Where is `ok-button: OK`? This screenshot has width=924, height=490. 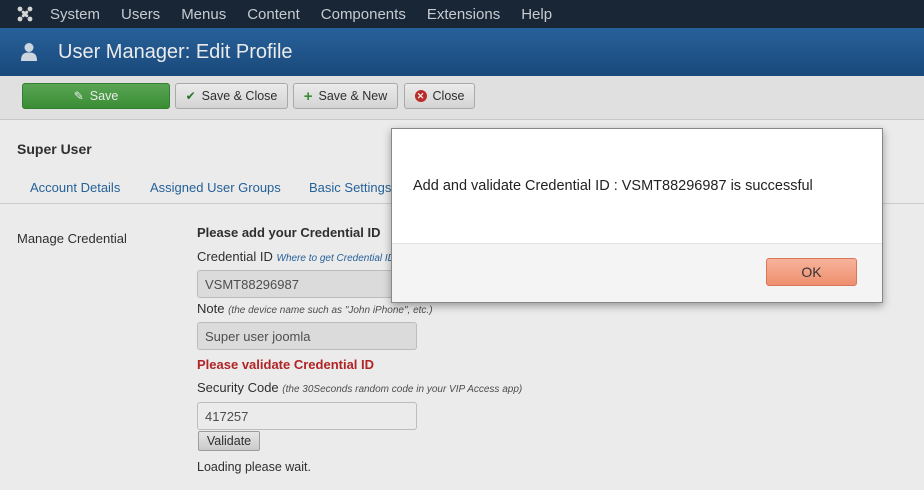 ok-button: OK is located at coordinates (811, 272).